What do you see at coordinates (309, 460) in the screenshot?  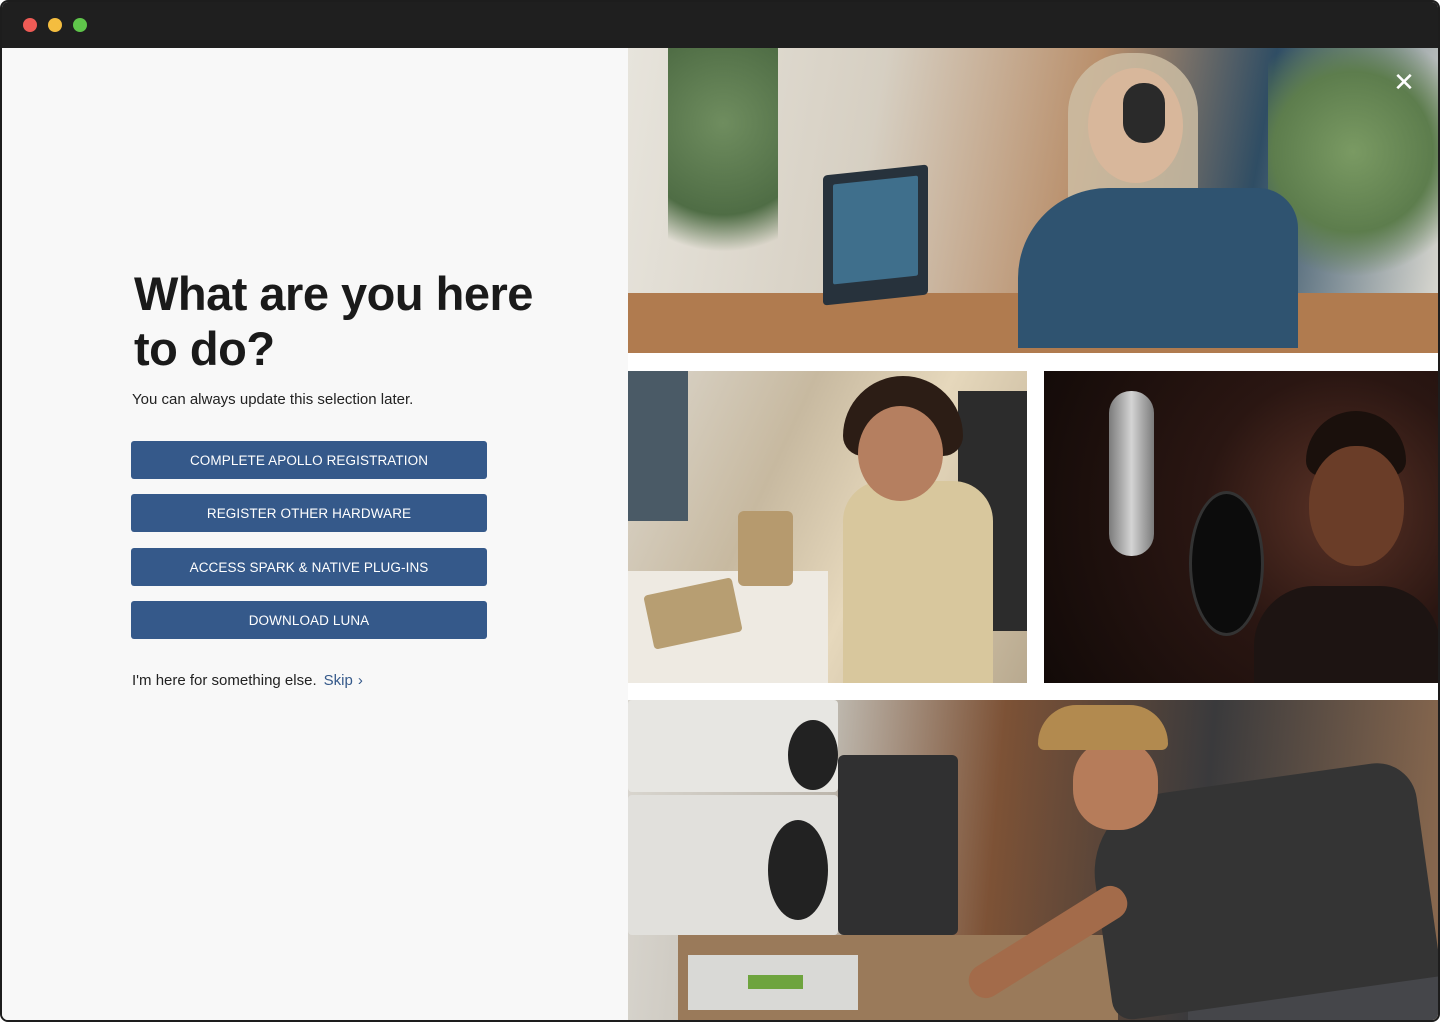 I see `complete-apollo-registration-button: COMPLETE APOLLO REGISTRATION` at bounding box center [309, 460].